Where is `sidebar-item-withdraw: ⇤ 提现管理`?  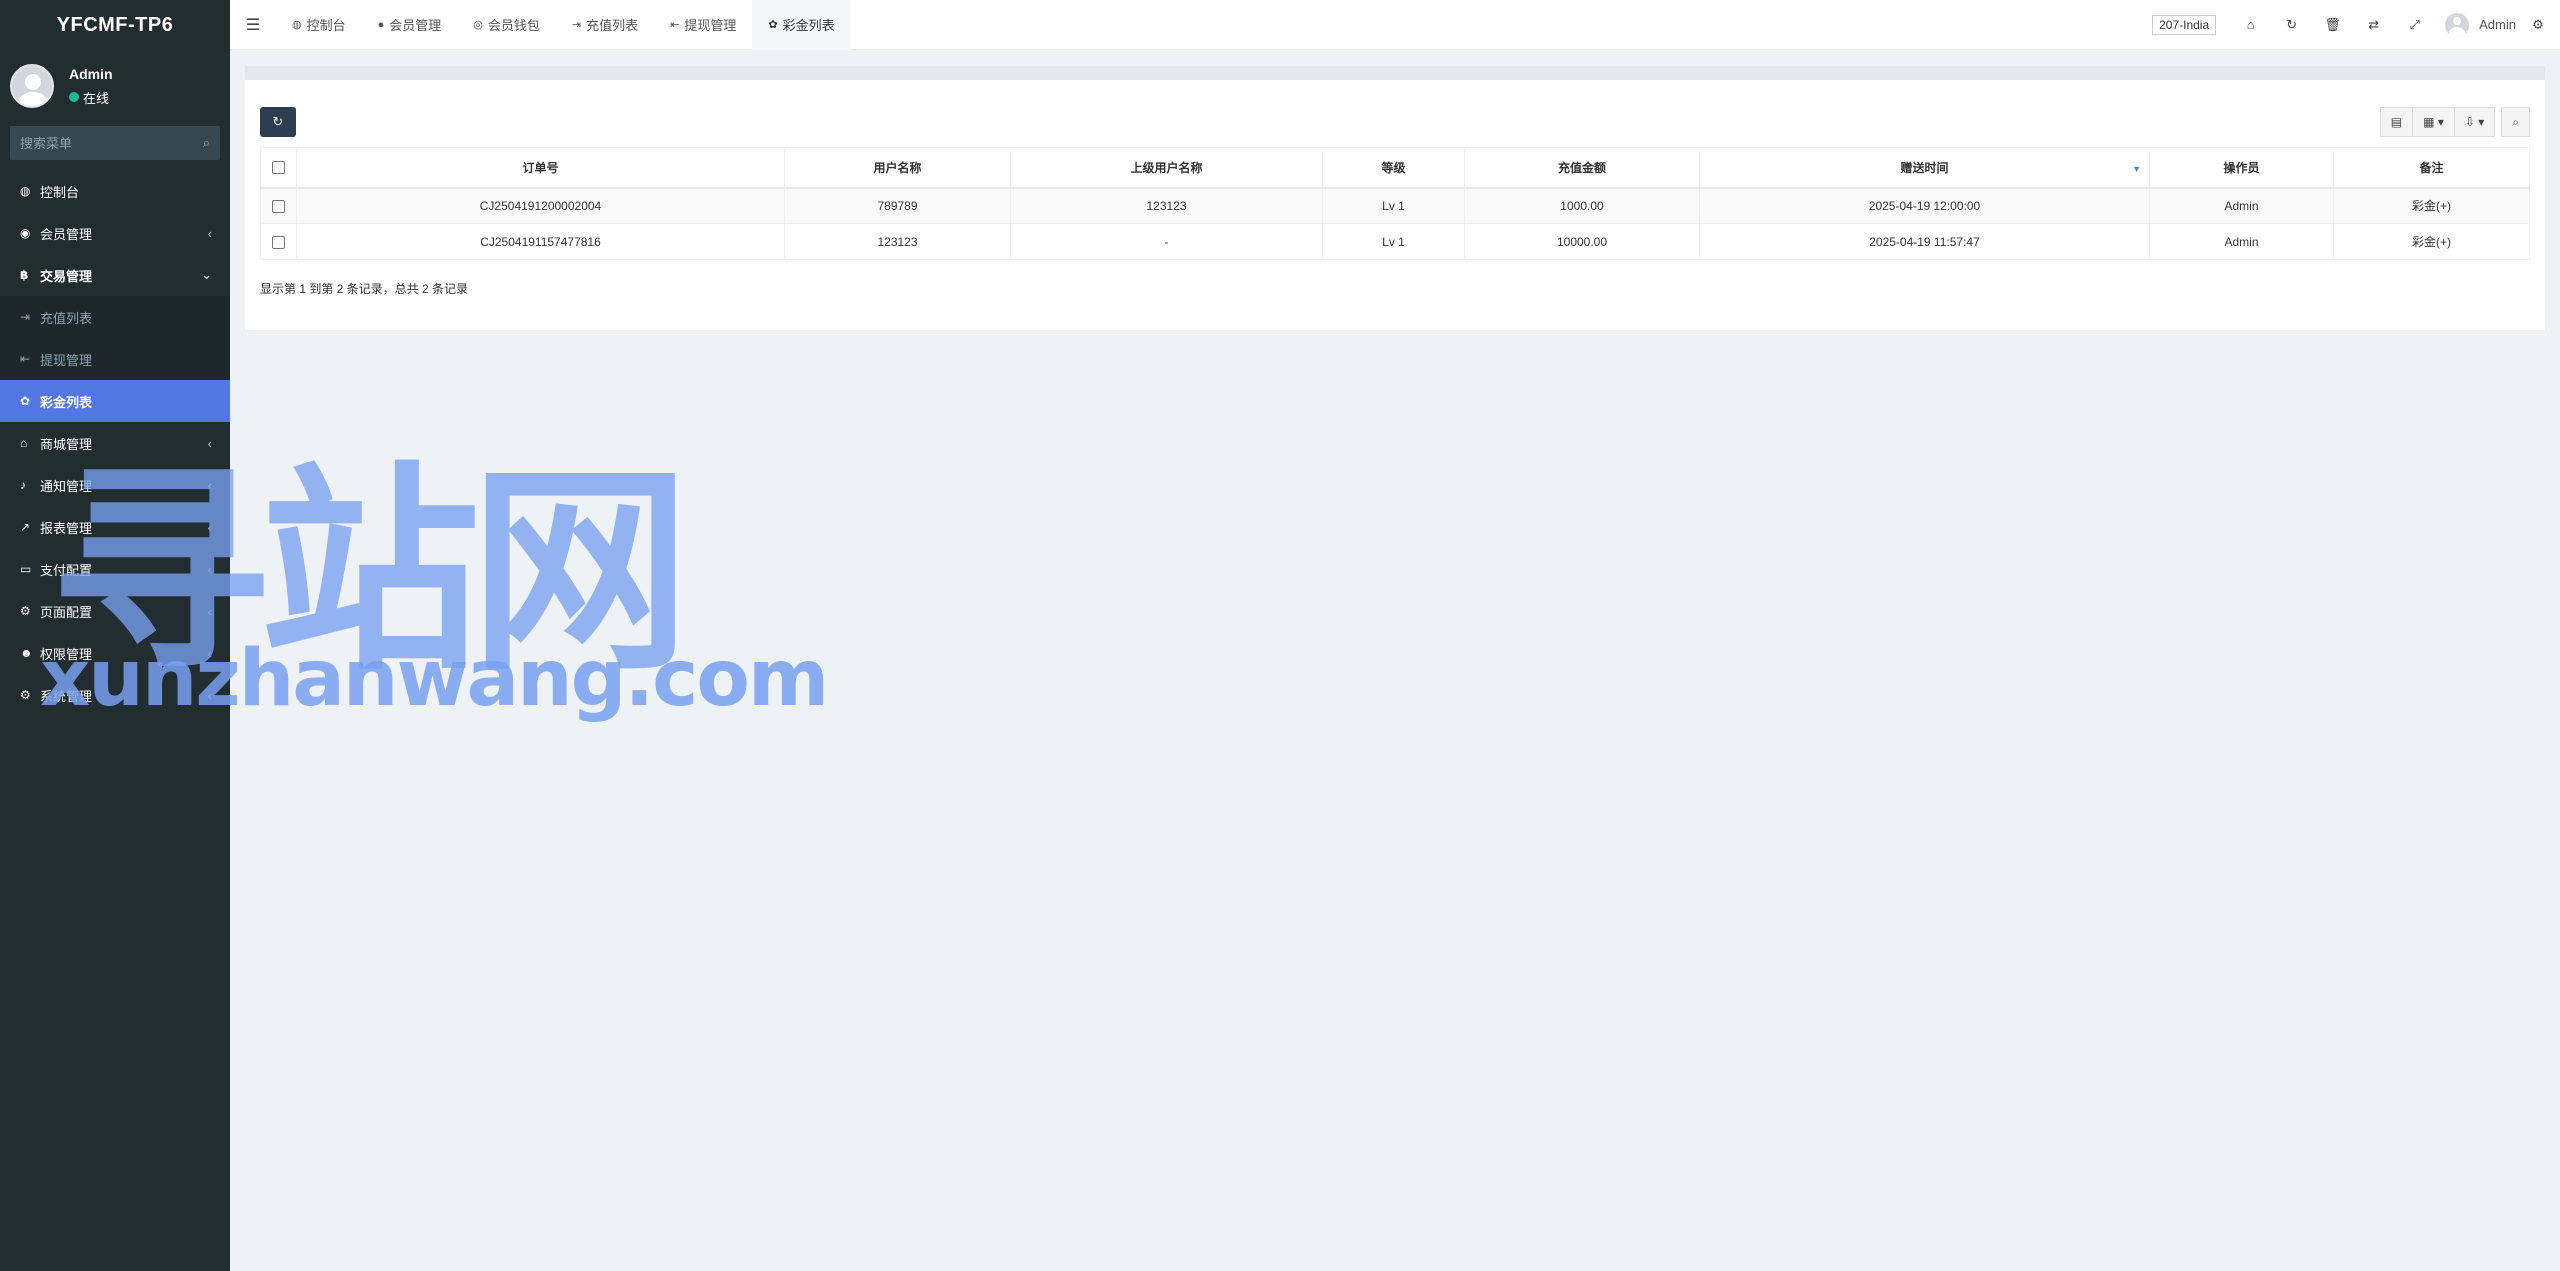
sidebar-item-withdraw: ⇤ 提现管理 is located at coordinates (115, 359).